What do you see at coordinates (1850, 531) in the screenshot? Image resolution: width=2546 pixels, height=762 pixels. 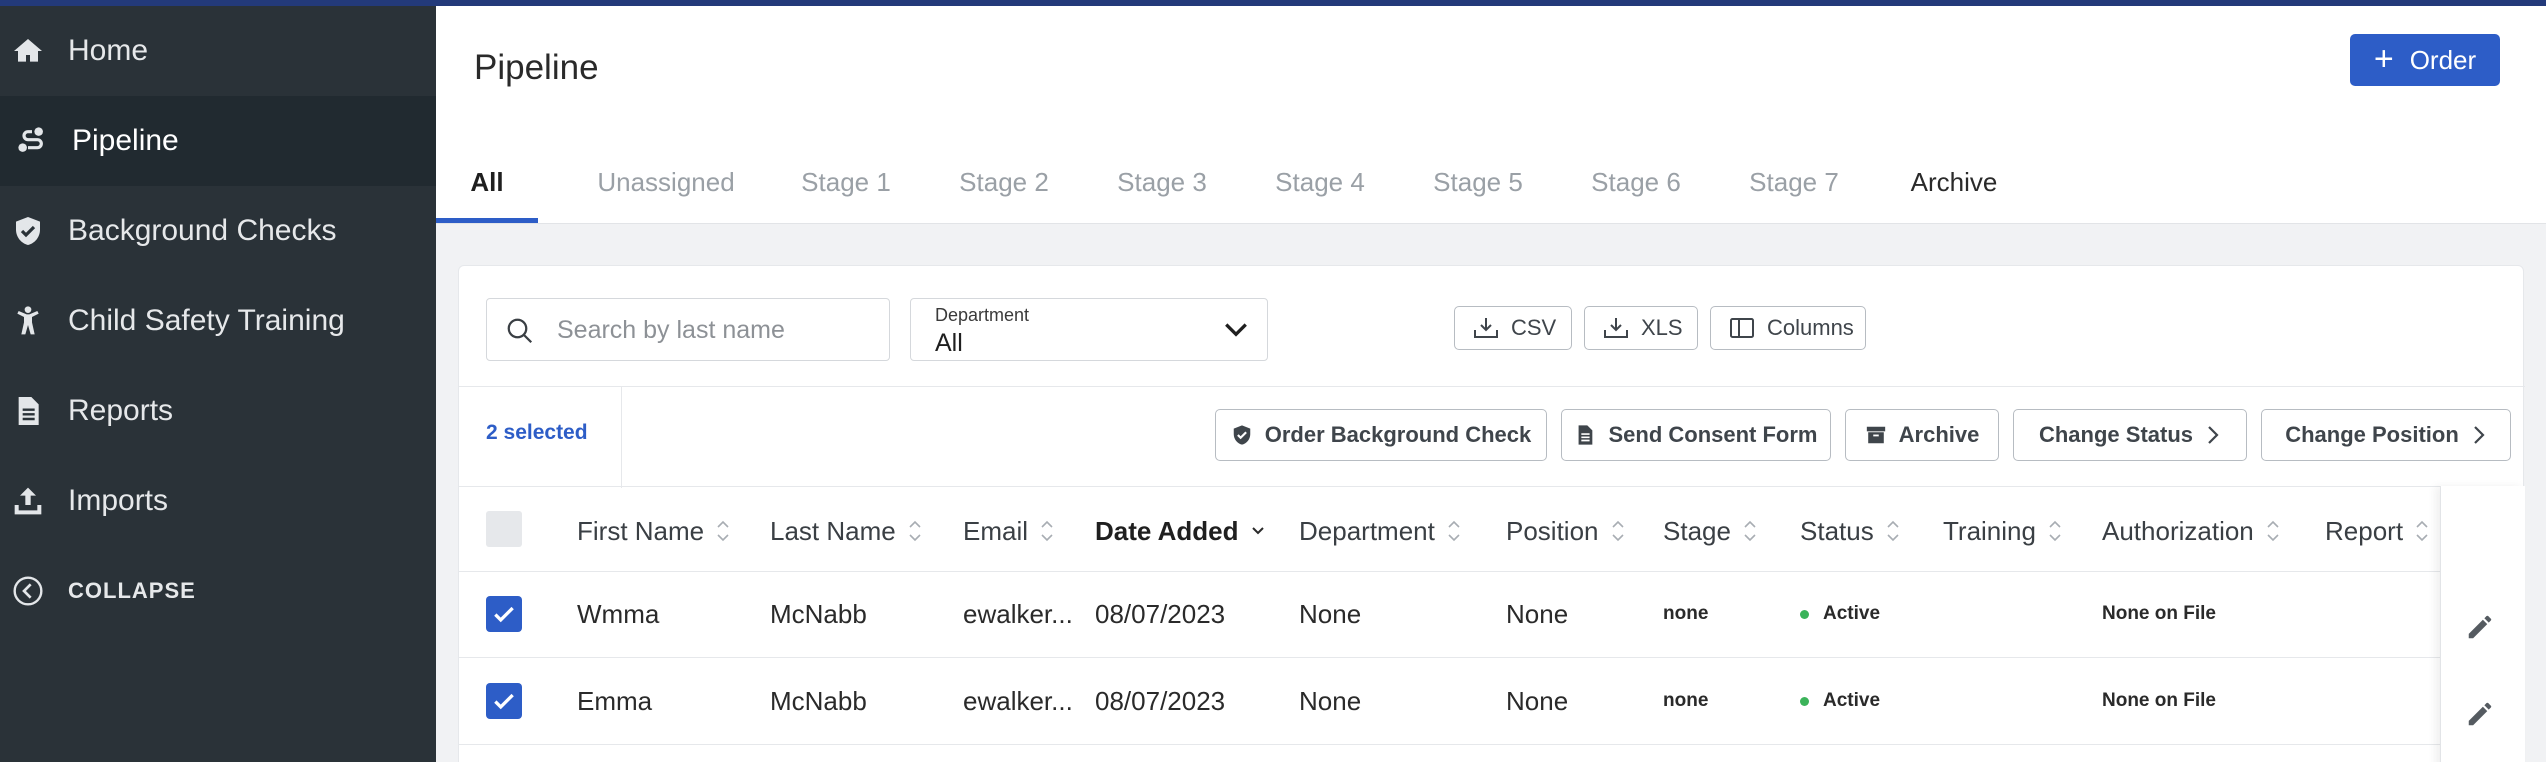 I see `column-header-status: Status` at bounding box center [1850, 531].